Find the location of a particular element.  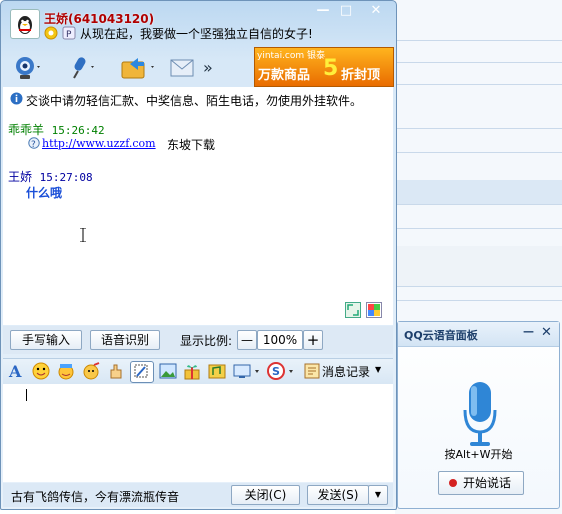

close-button: 关闭(C) is located at coordinates (265, 495).